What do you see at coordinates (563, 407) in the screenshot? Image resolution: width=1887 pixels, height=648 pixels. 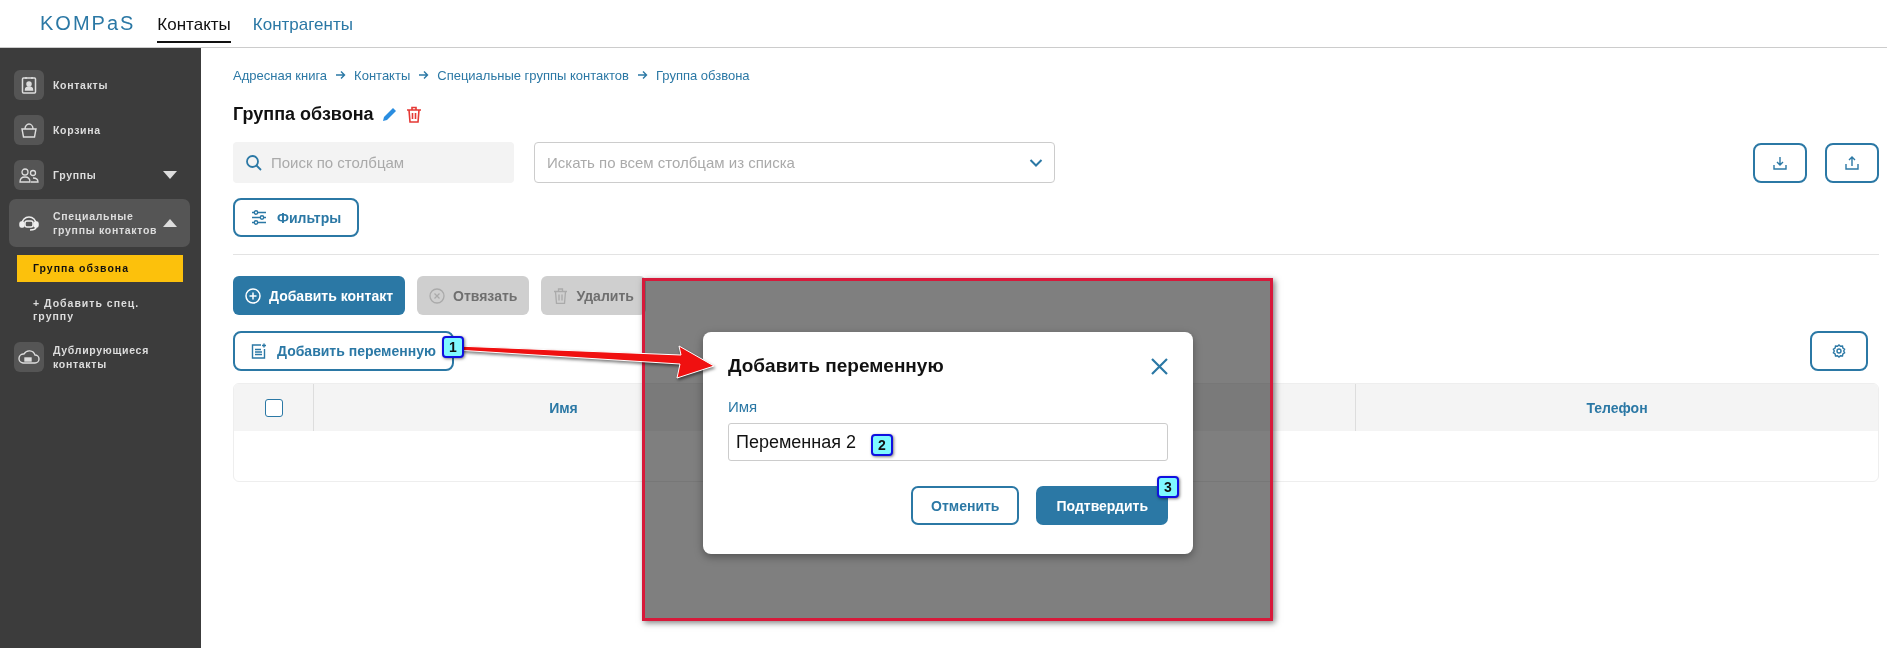 I see `column-header: Имя` at bounding box center [563, 407].